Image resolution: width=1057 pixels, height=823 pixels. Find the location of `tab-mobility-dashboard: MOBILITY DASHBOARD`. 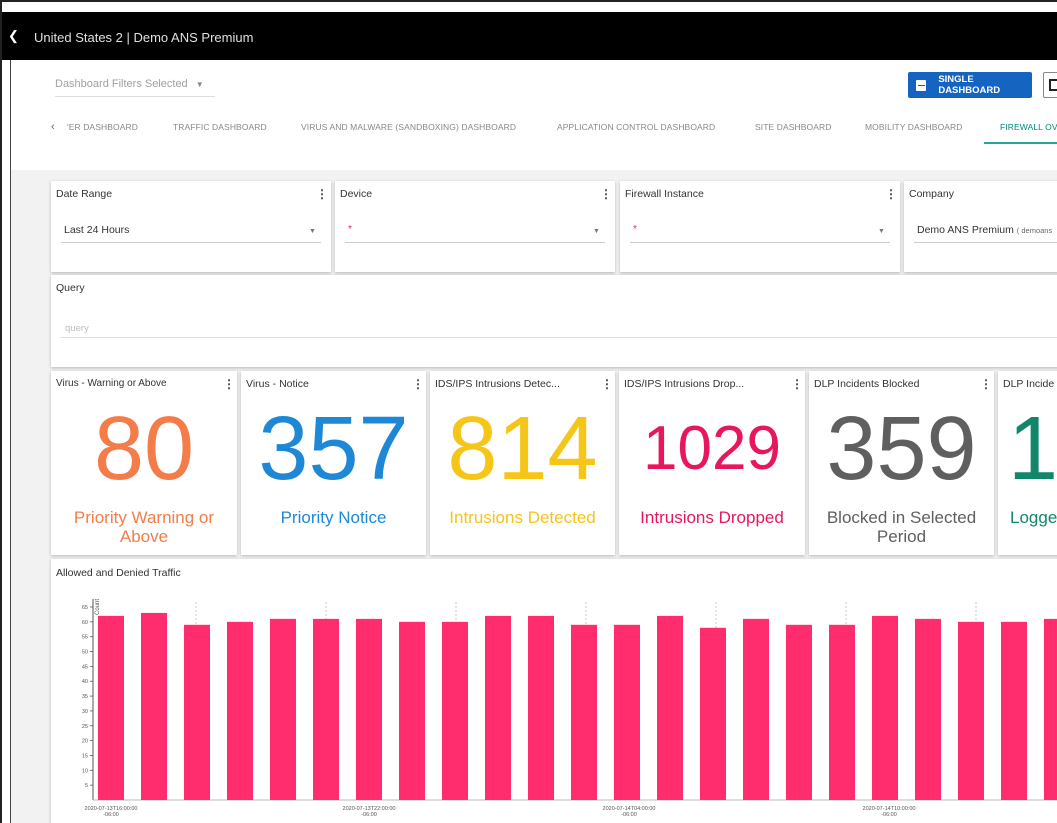

tab-mobility-dashboard: MOBILITY DASHBOARD is located at coordinates (914, 127).